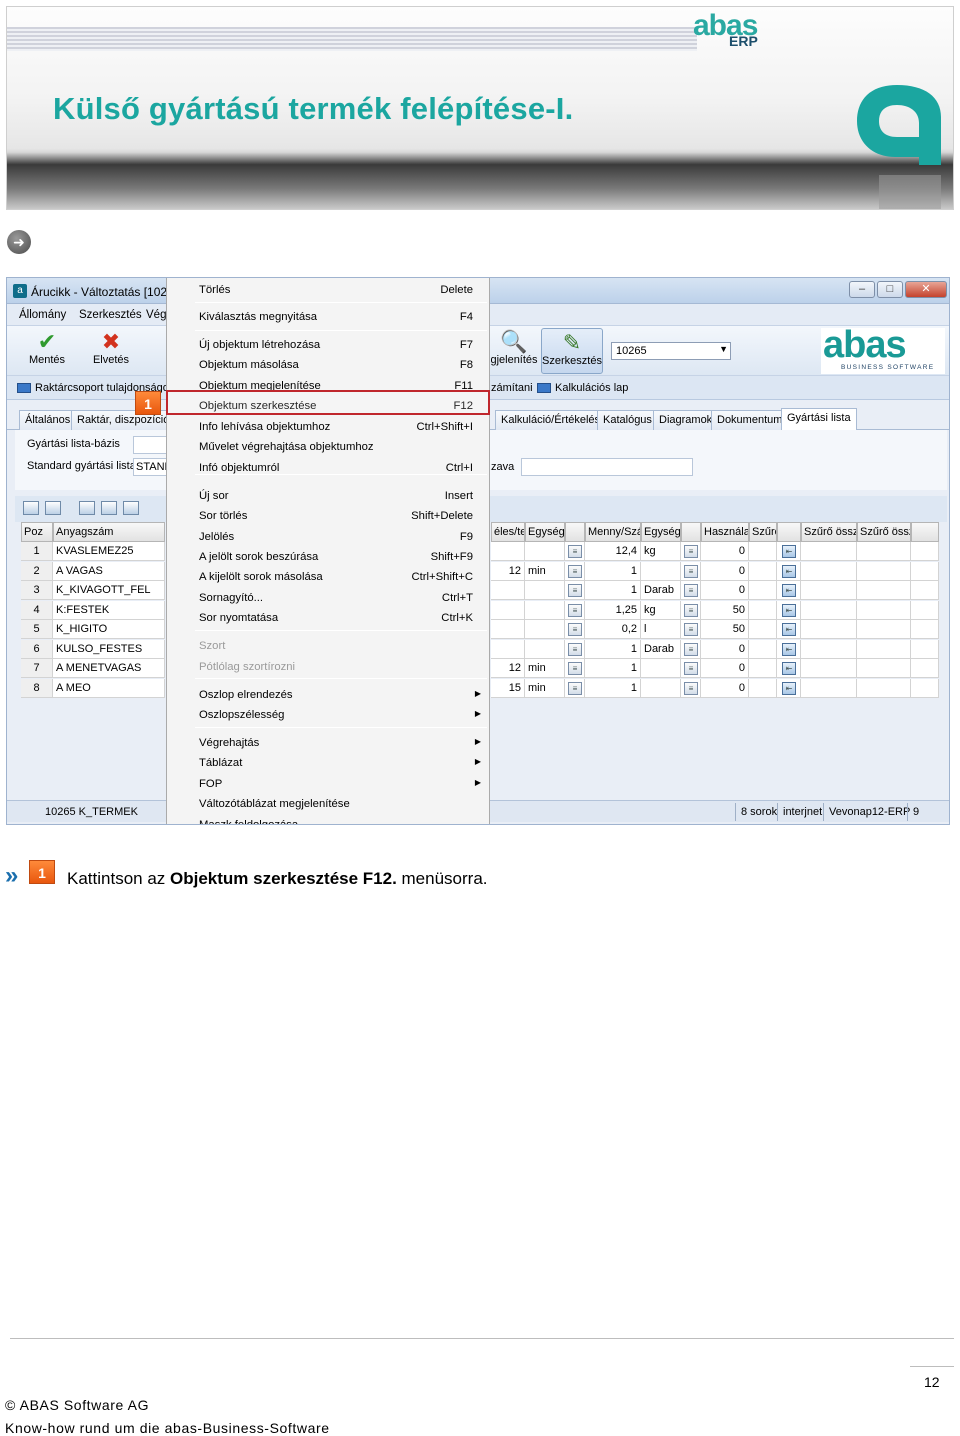 The height and width of the screenshot is (1436, 960). I want to click on grid-tool-icon, so click(109, 508).